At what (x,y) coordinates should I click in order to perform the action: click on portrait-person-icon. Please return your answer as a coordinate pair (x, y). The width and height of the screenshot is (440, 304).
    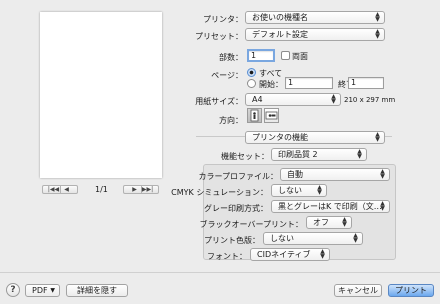
    Looking at the image, I should click on (254, 115).